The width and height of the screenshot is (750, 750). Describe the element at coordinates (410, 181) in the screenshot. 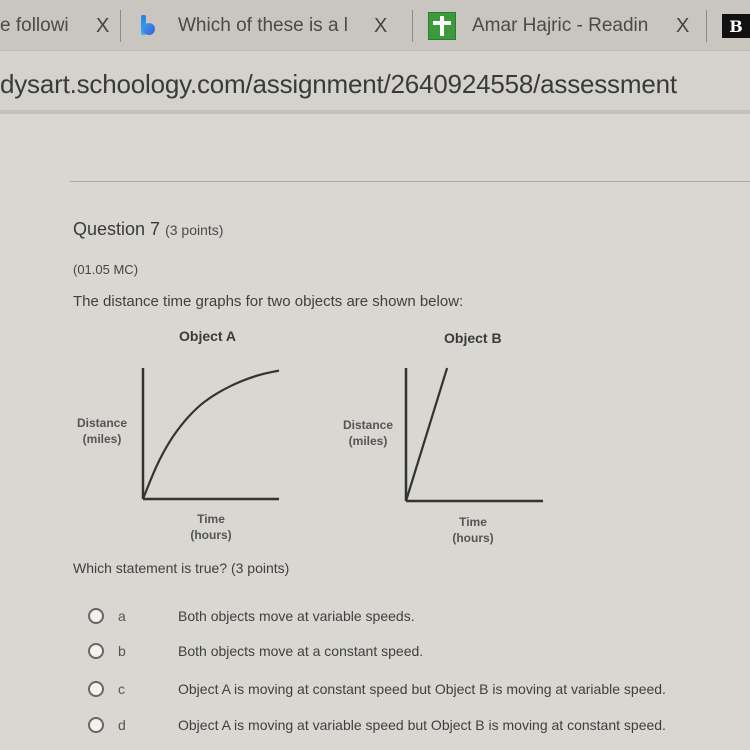

I see `divider` at that location.